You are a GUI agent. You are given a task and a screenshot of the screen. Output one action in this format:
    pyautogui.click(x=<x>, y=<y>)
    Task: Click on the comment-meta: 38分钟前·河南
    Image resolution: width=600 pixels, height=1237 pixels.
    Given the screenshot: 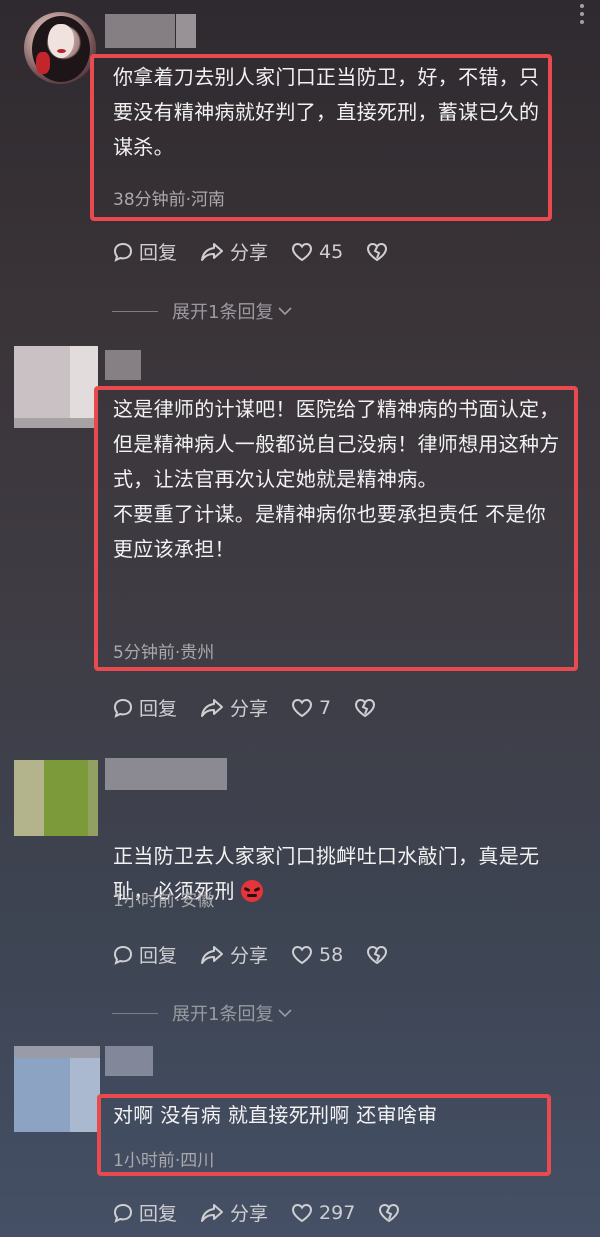 What is the action you would take?
    pyautogui.click(x=169, y=200)
    